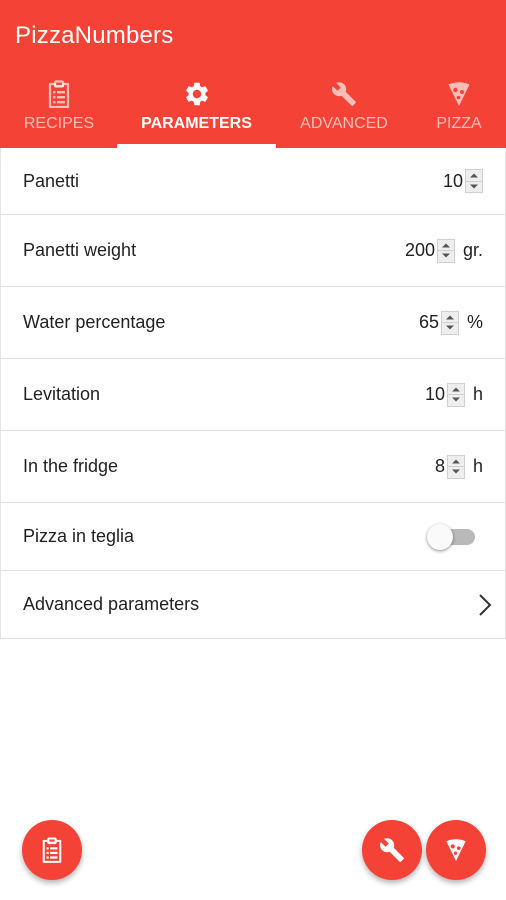 This screenshot has width=506, height=900. I want to click on levitation-spinner, so click(455, 394).